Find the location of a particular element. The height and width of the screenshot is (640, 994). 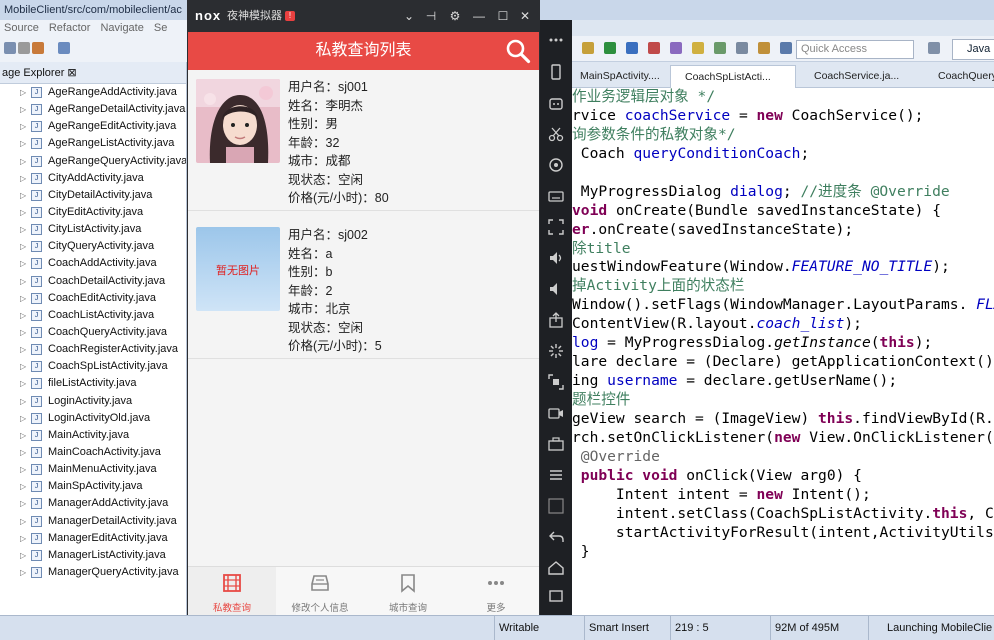

keyboard-icon is located at coordinates (556, 196).